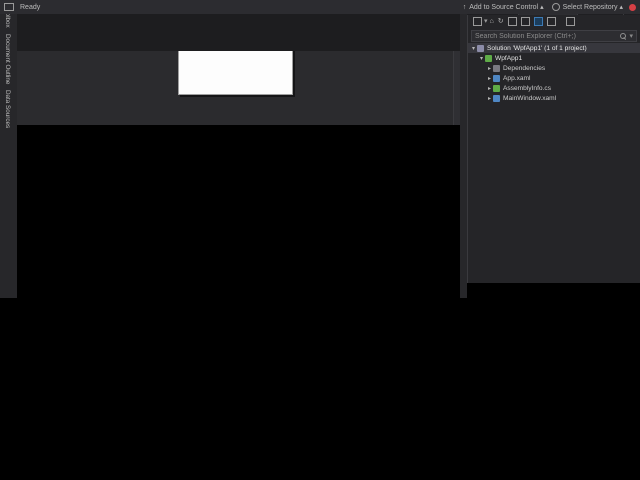  Describe the element at coordinates (623, 36) in the screenshot. I see `search-icon` at that location.